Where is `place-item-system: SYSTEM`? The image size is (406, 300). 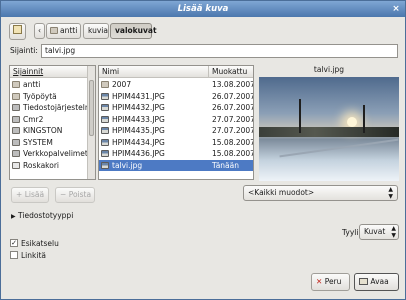 place-item-system: SYSTEM is located at coordinates (49, 143).